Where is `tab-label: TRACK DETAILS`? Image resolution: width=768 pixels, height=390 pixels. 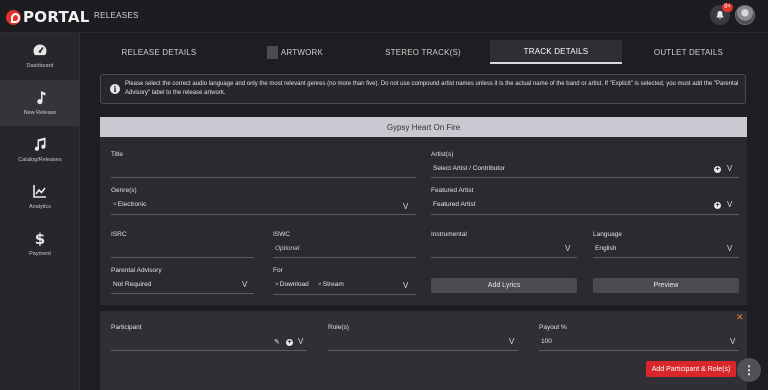 tab-label: TRACK DETAILS is located at coordinates (556, 51).